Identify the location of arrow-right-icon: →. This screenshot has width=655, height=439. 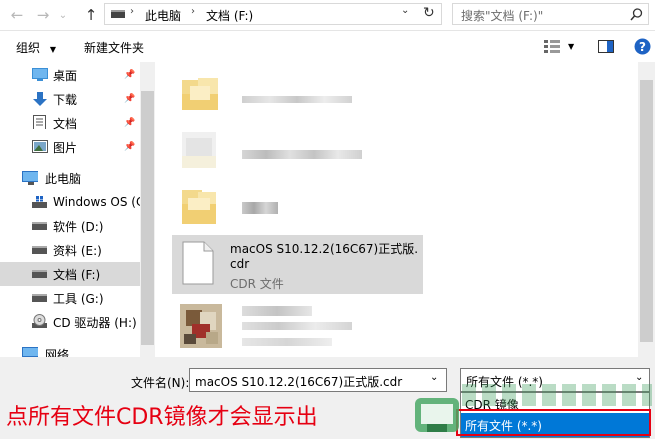
(43, 15).